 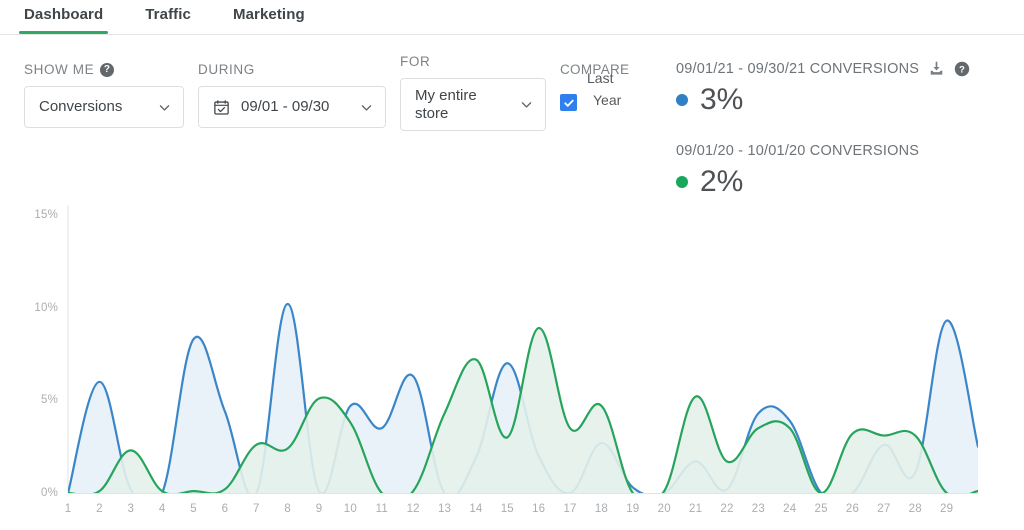 I want to click on x-tick-label: 24, so click(x=790, y=509).